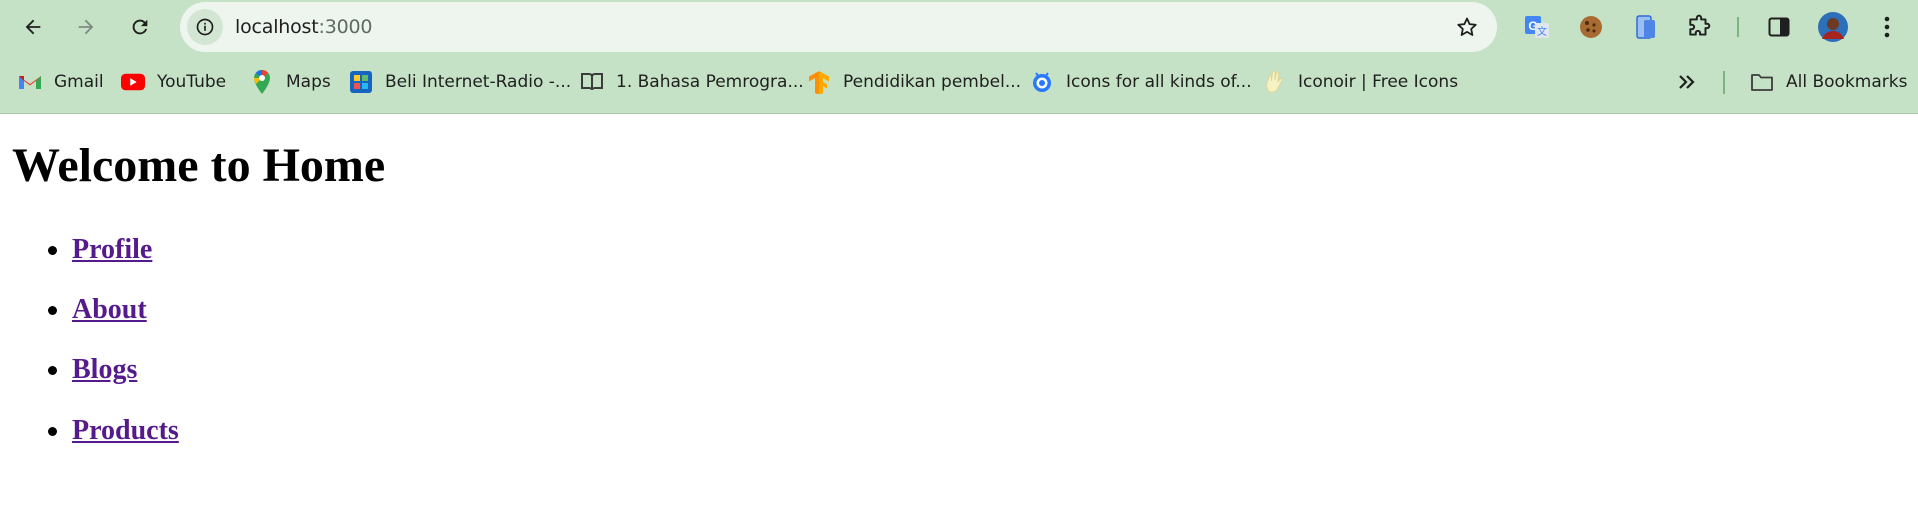 Image resolution: width=1918 pixels, height=528 pixels. Describe the element at coordinates (109, 310) in the screenshot. I see `about-link: About` at that location.